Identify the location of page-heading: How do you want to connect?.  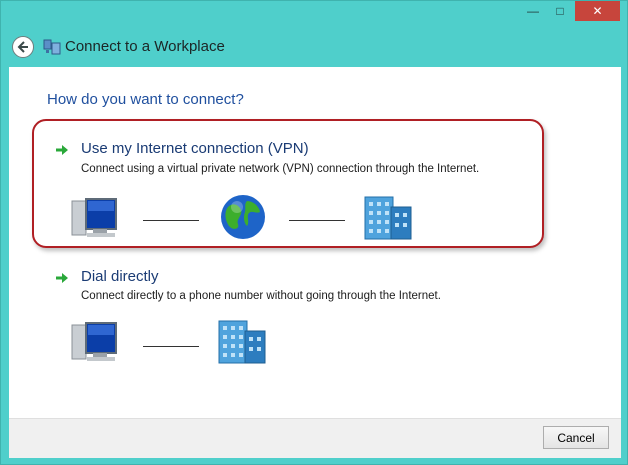
(145, 99).